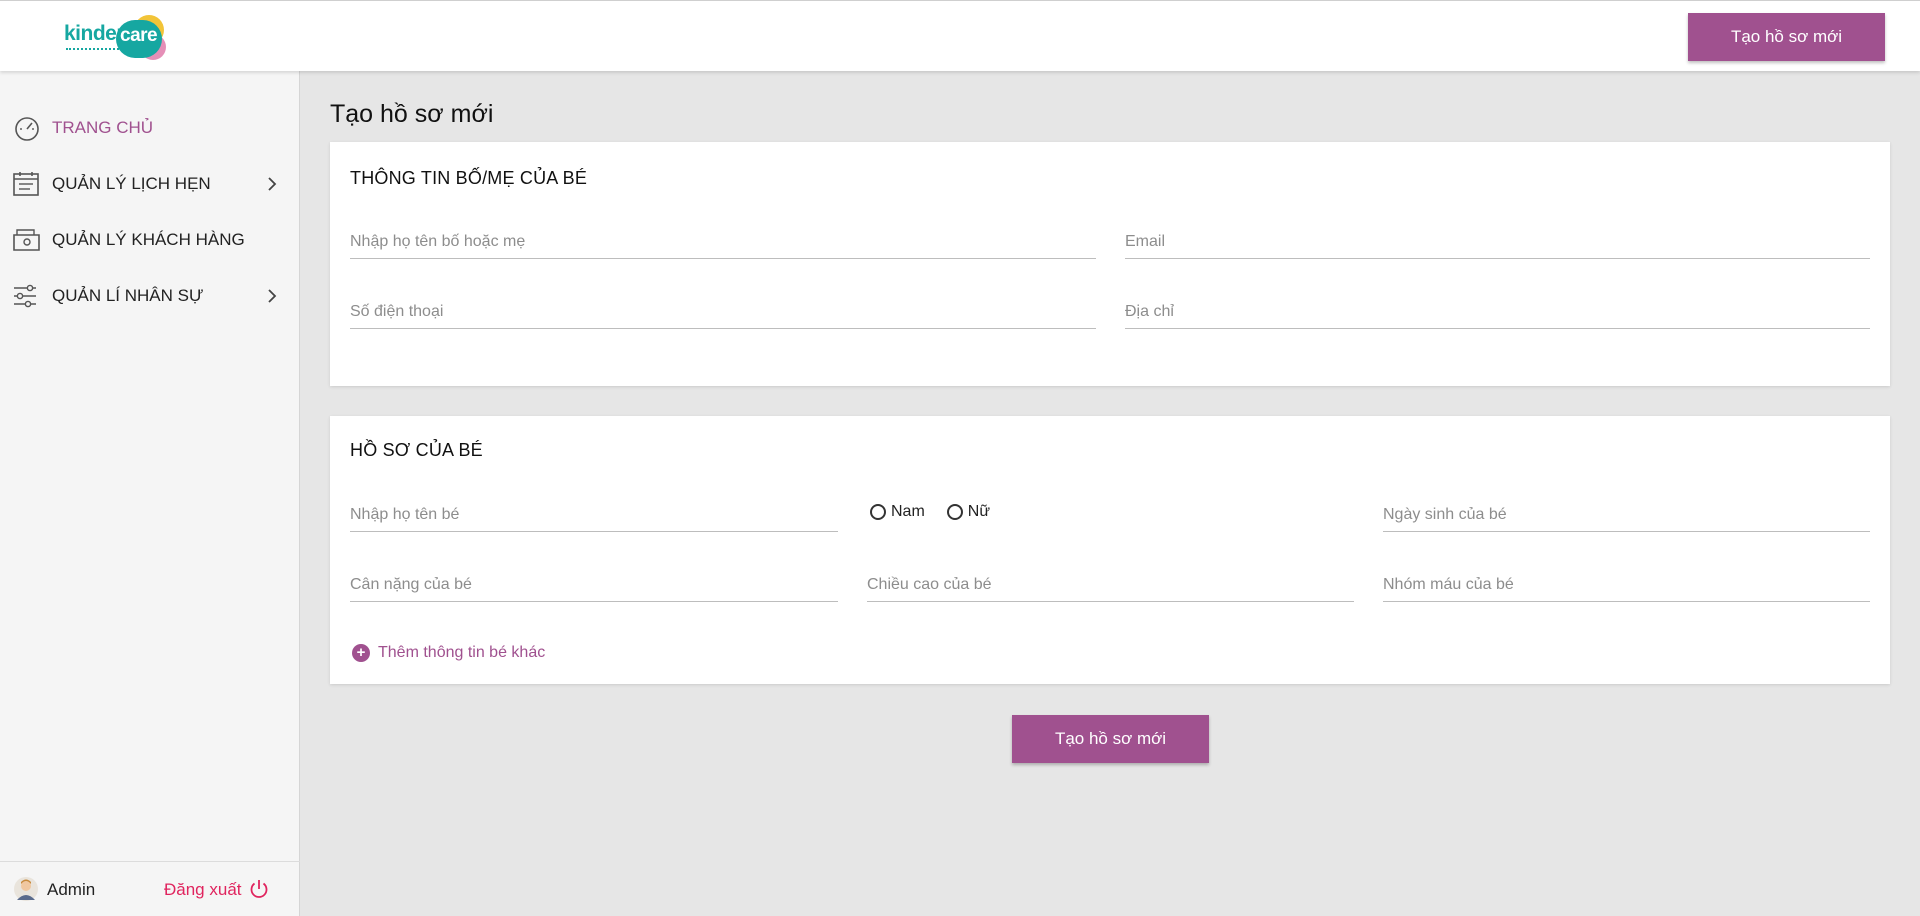 Image resolution: width=1920 pixels, height=916 pixels. What do you see at coordinates (131, 183) in the screenshot?
I see `sidebar-item-label: QUẢN LÝ LỊCH HẸN` at bounding box center [131, 183].